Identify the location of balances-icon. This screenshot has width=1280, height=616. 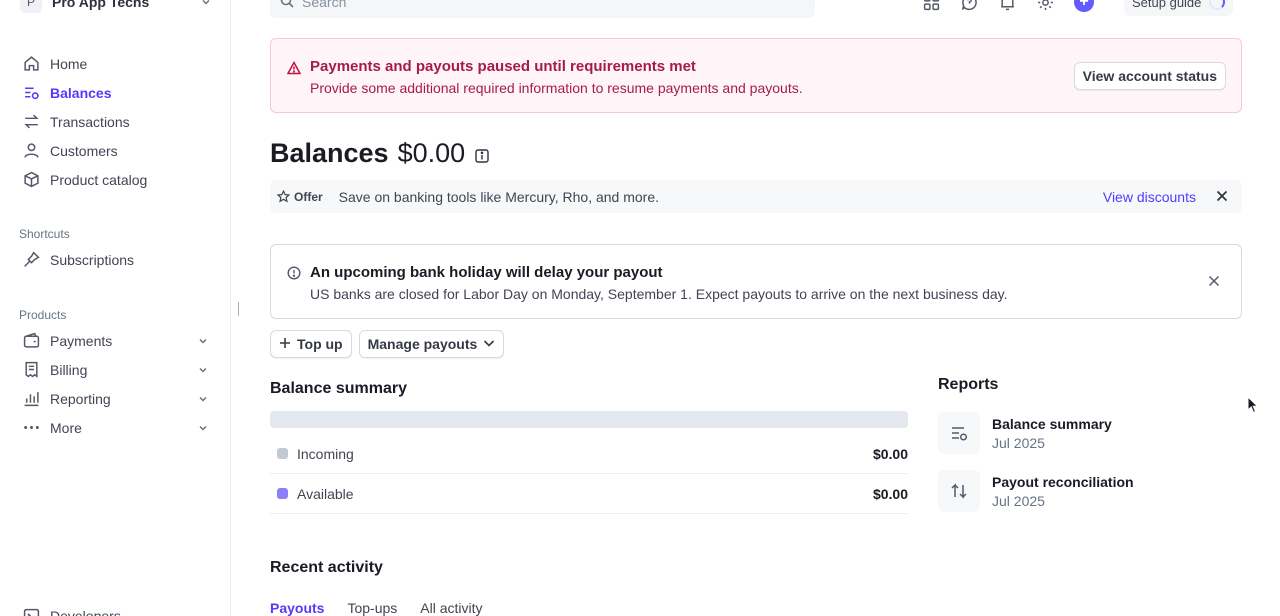
(31, 93).